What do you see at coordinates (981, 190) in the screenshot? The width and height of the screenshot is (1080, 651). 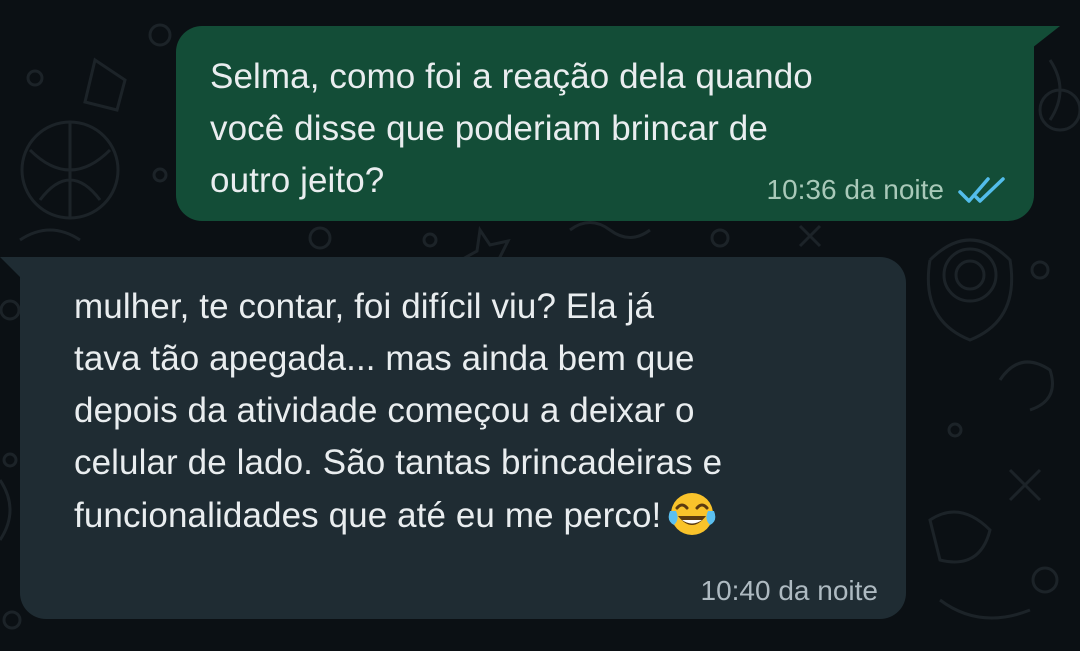 I see `double-check-read-icon` at bounding box center [981, 190].